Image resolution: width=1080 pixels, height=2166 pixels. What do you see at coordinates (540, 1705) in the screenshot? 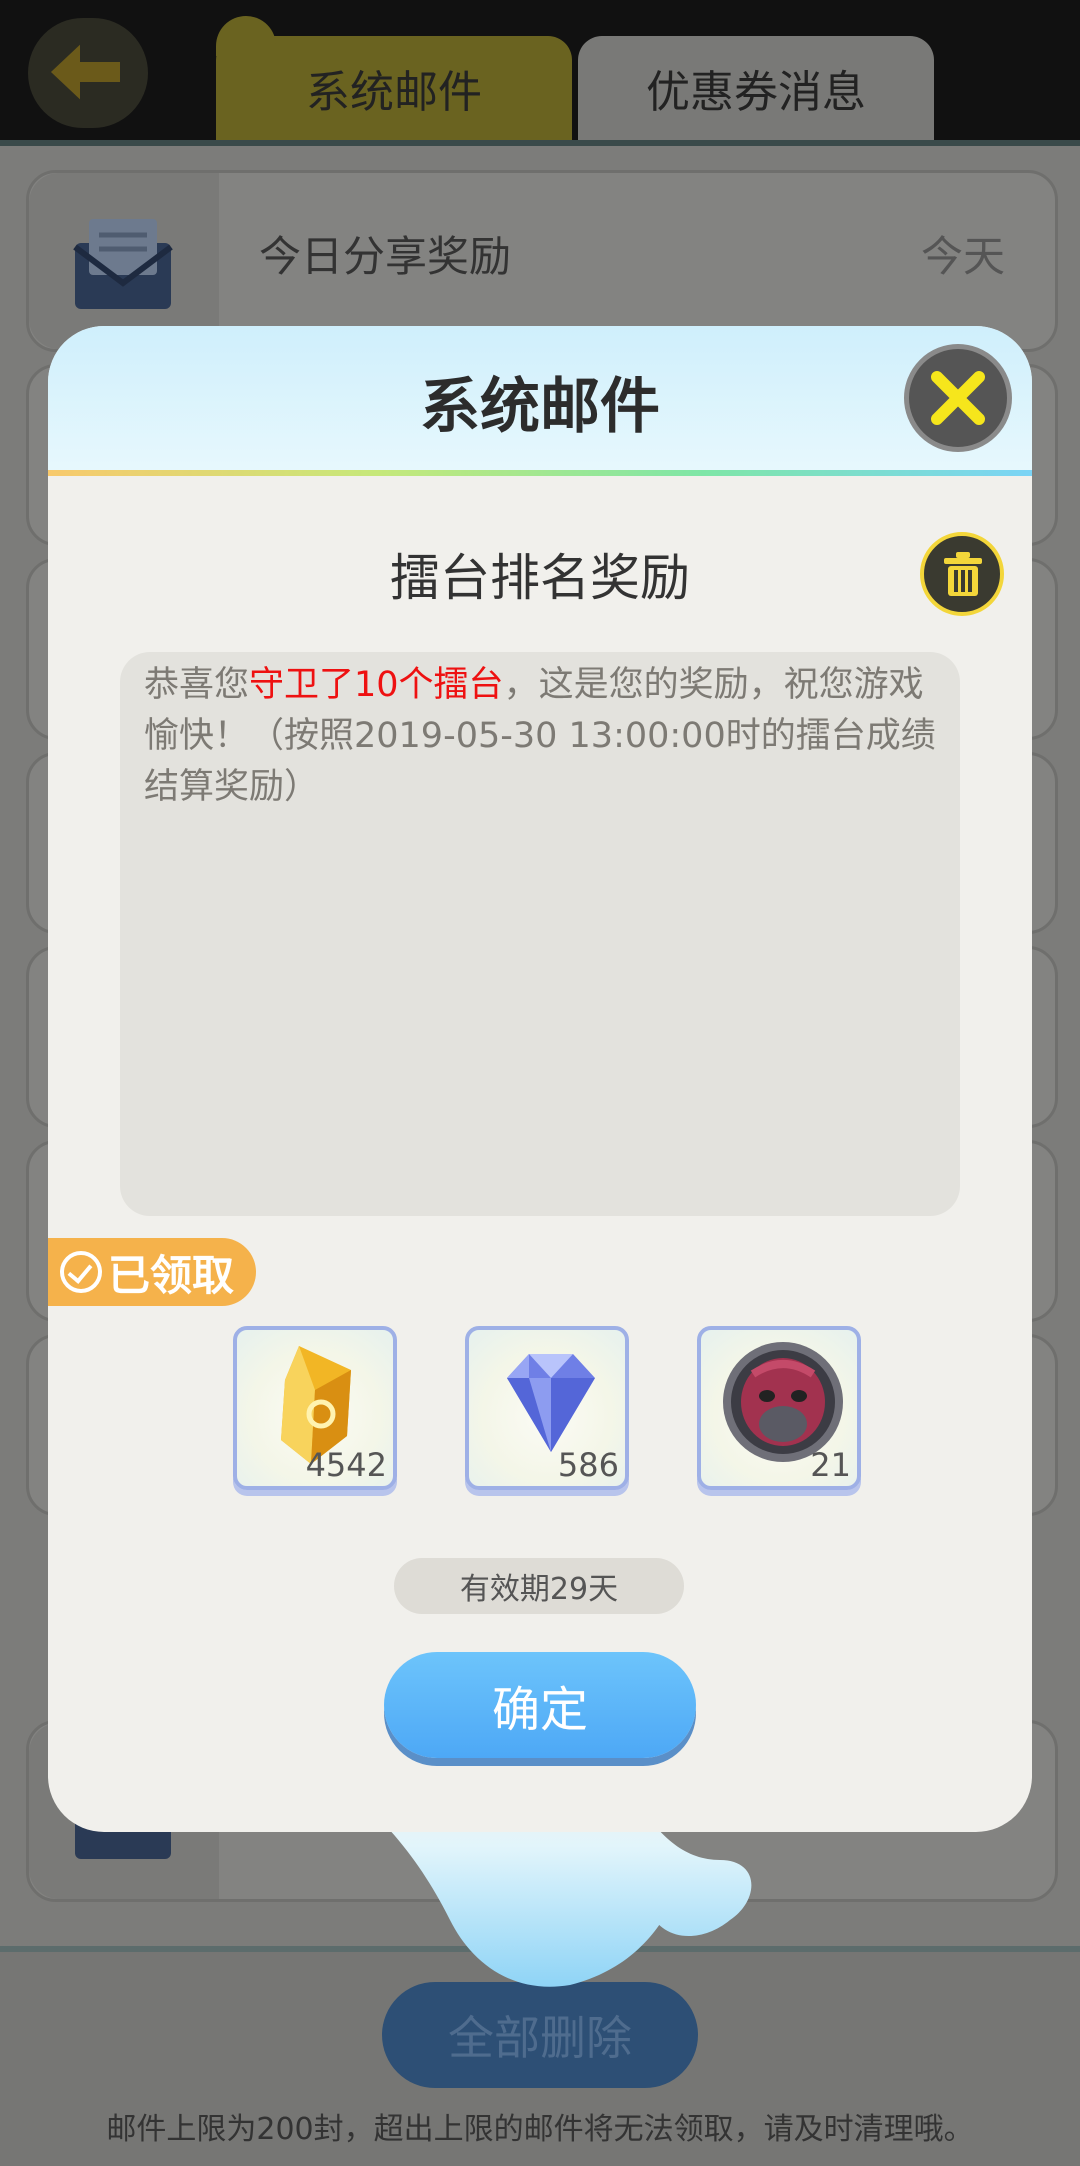
I see `confirm-button: 确定` at bounding box center [540, 1705].